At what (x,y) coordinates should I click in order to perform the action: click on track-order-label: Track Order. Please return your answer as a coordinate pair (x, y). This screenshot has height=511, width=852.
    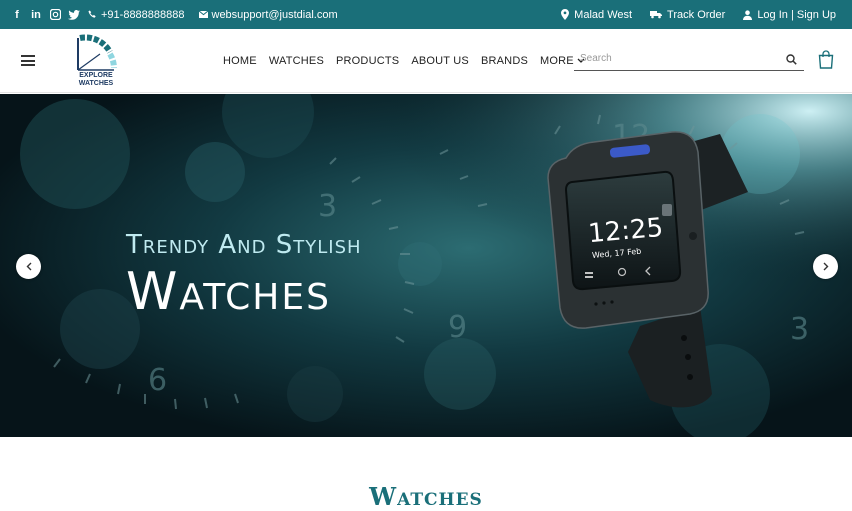
    Looking at the image, I should click on (696, 14).